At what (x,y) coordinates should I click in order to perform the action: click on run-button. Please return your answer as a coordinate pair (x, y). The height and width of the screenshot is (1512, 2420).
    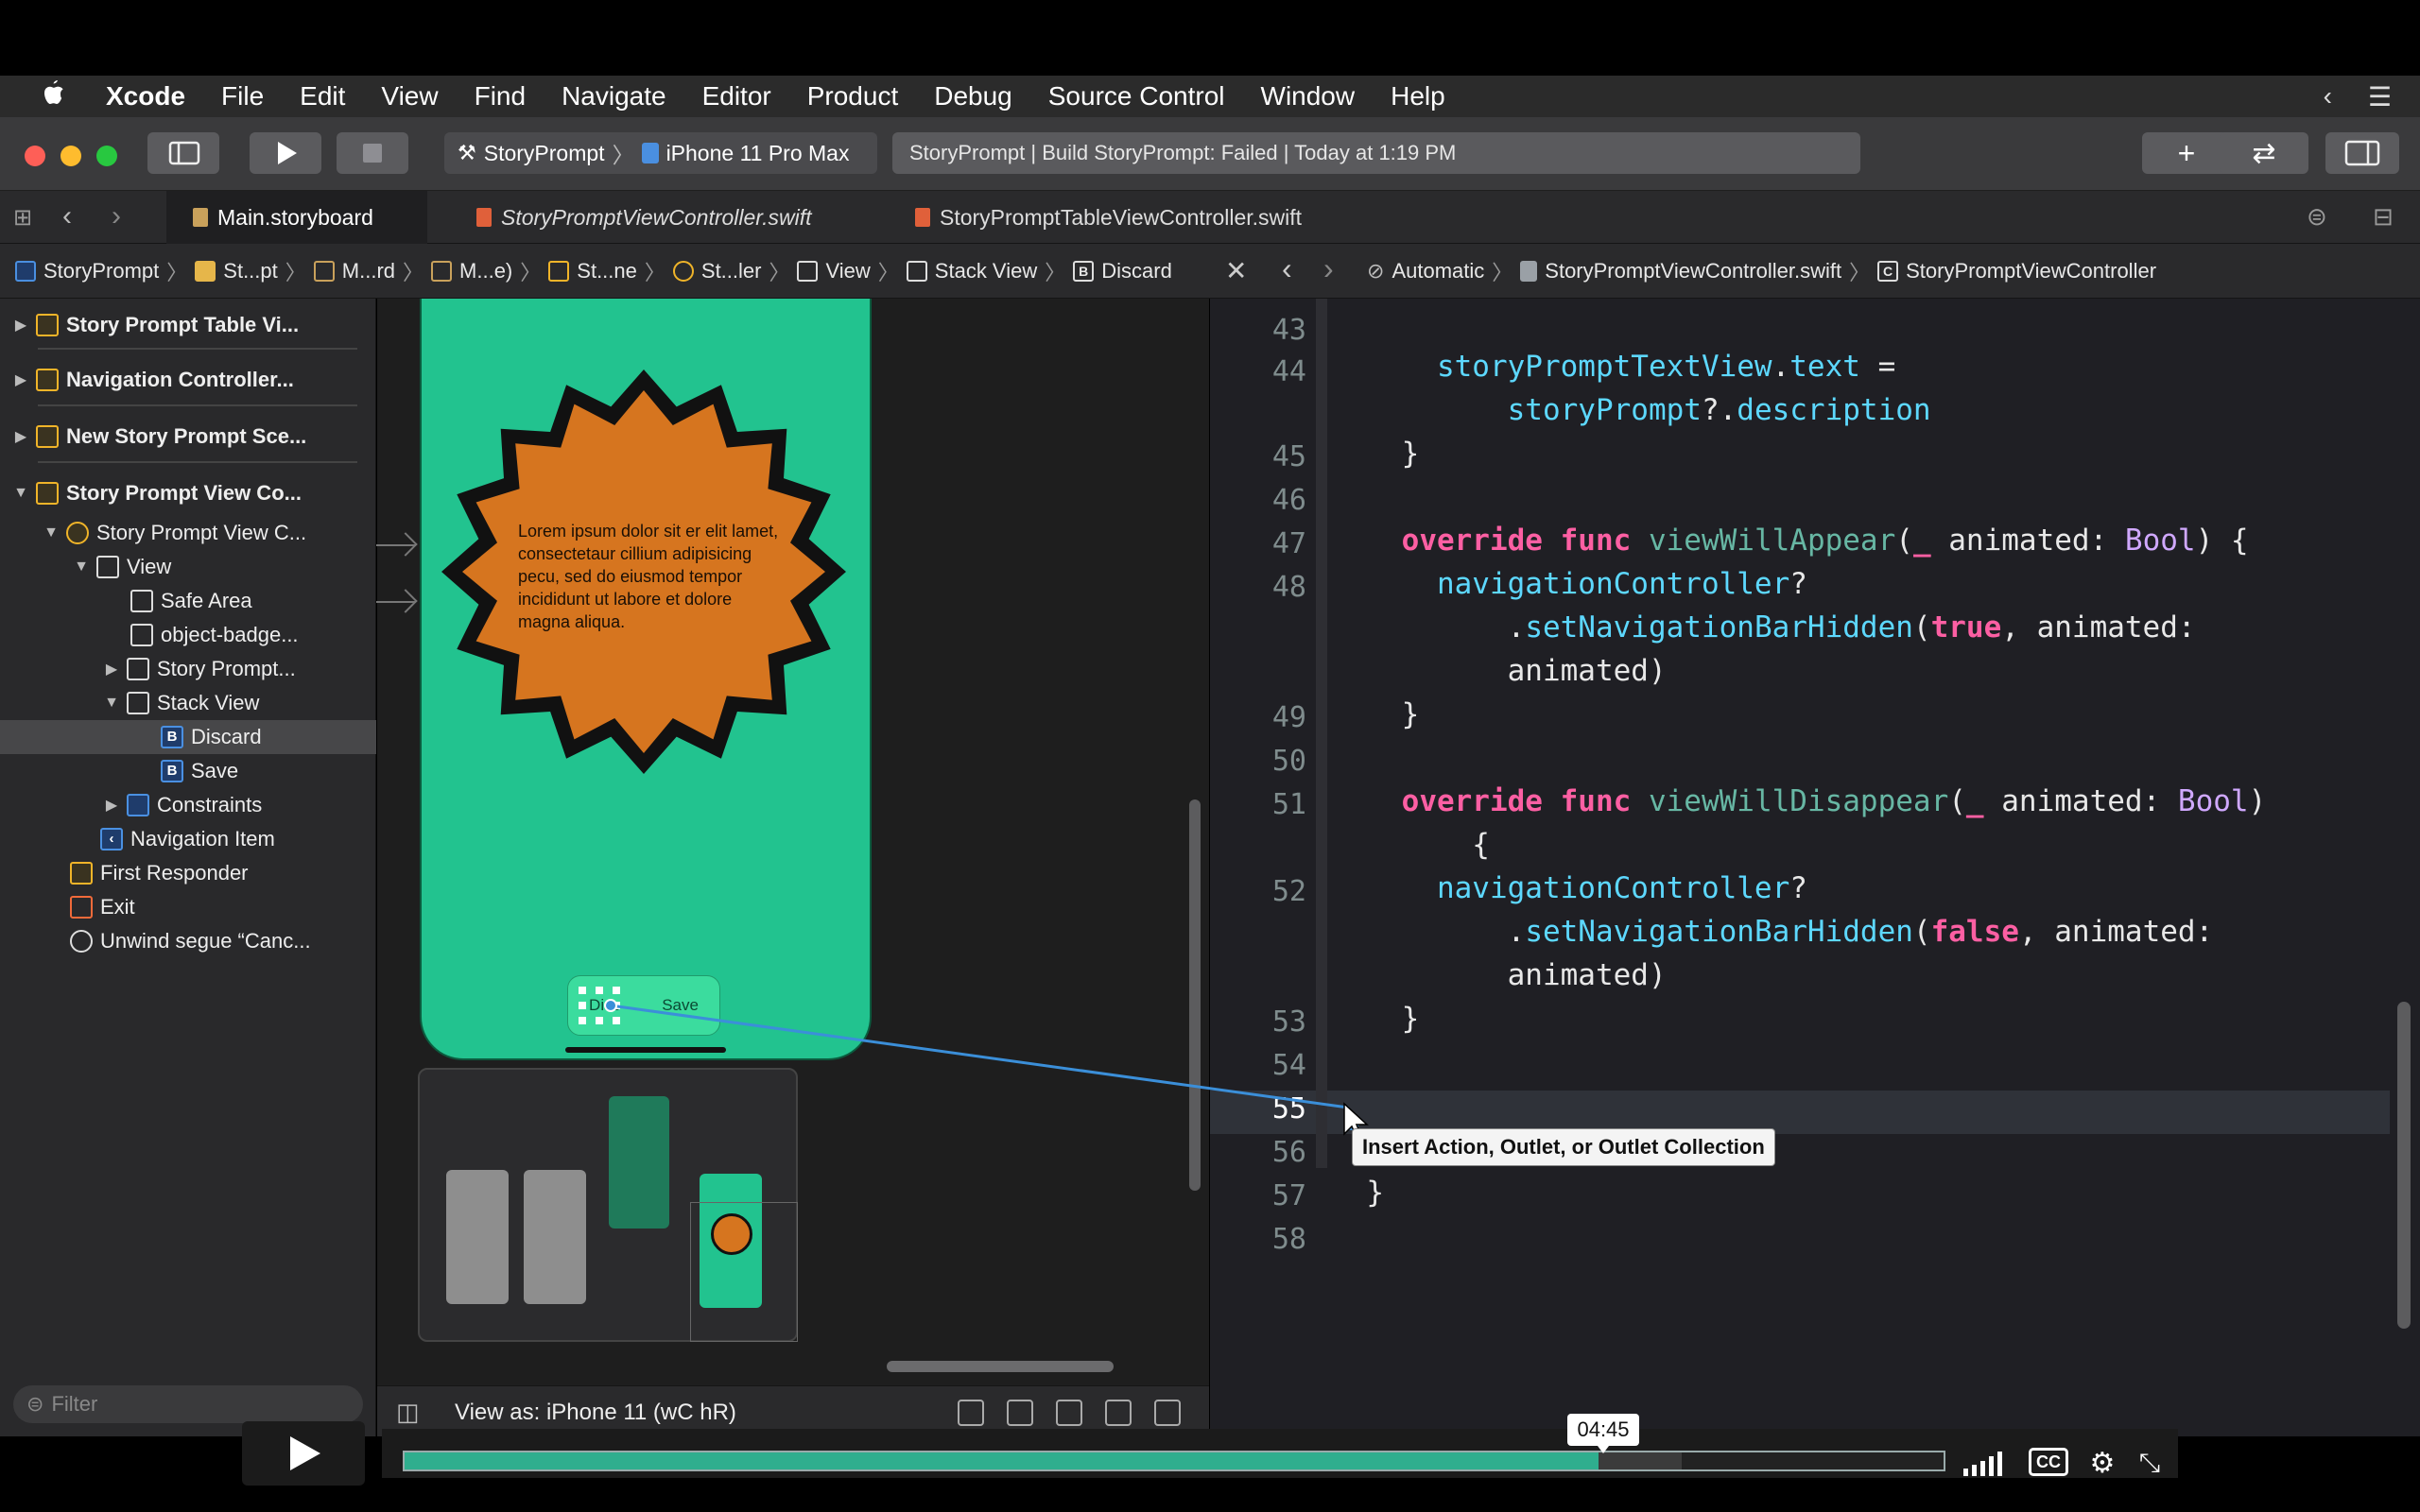
    Looking at the image, I should click on (286, 153).